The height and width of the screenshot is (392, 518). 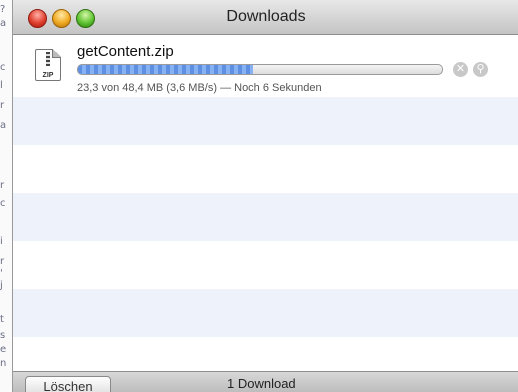 What do you see at coordinates (6, 196) in the screenshot?
I see `background-window-edge: ? a c l r a r c i r ' j t s e n` at bounding box center [6, 196].